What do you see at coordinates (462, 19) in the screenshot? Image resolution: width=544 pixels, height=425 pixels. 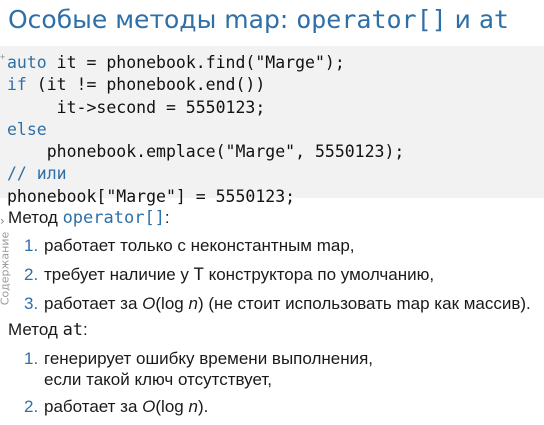 I see `title-mid: и` at bounding box center [462, 19].